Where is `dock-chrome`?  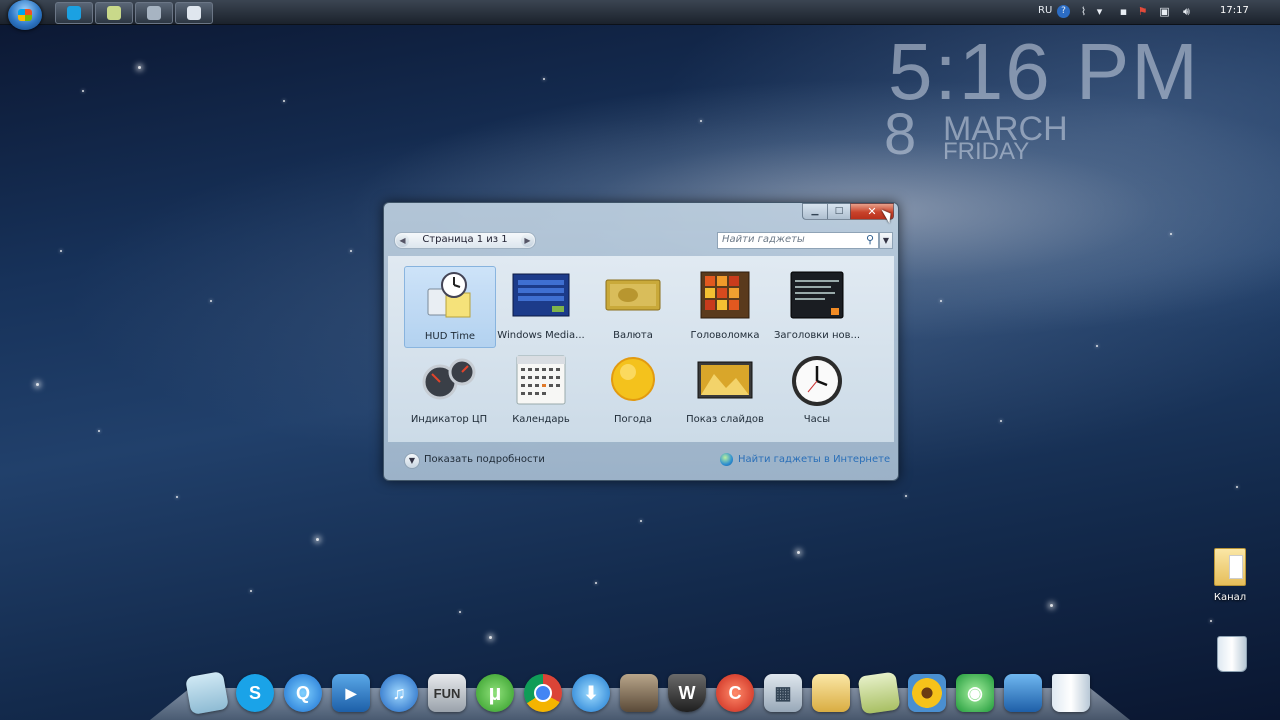
dock-chrome is located at coordinates (544, 694).